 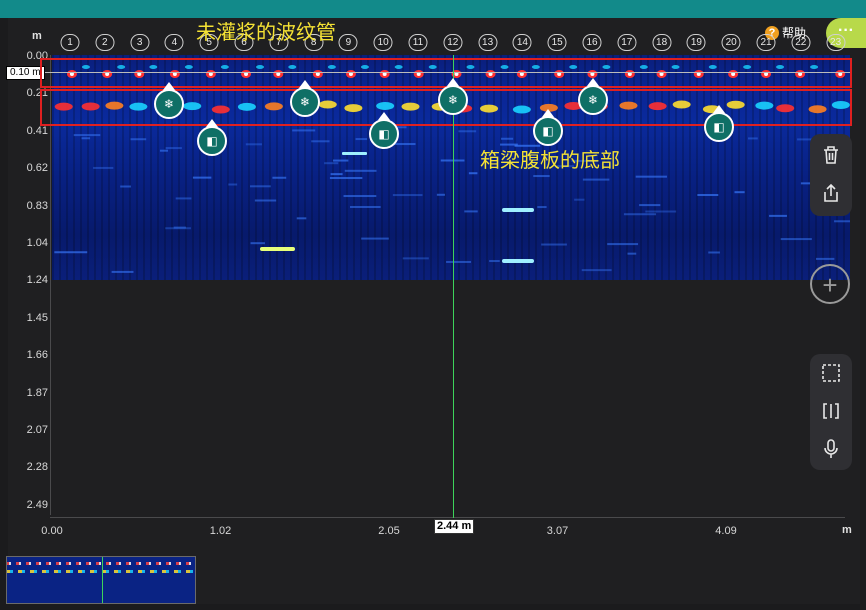 I want to click on annotation-text-web-bottom: 箱梁腹板的底部, so click(x=550, y=161).